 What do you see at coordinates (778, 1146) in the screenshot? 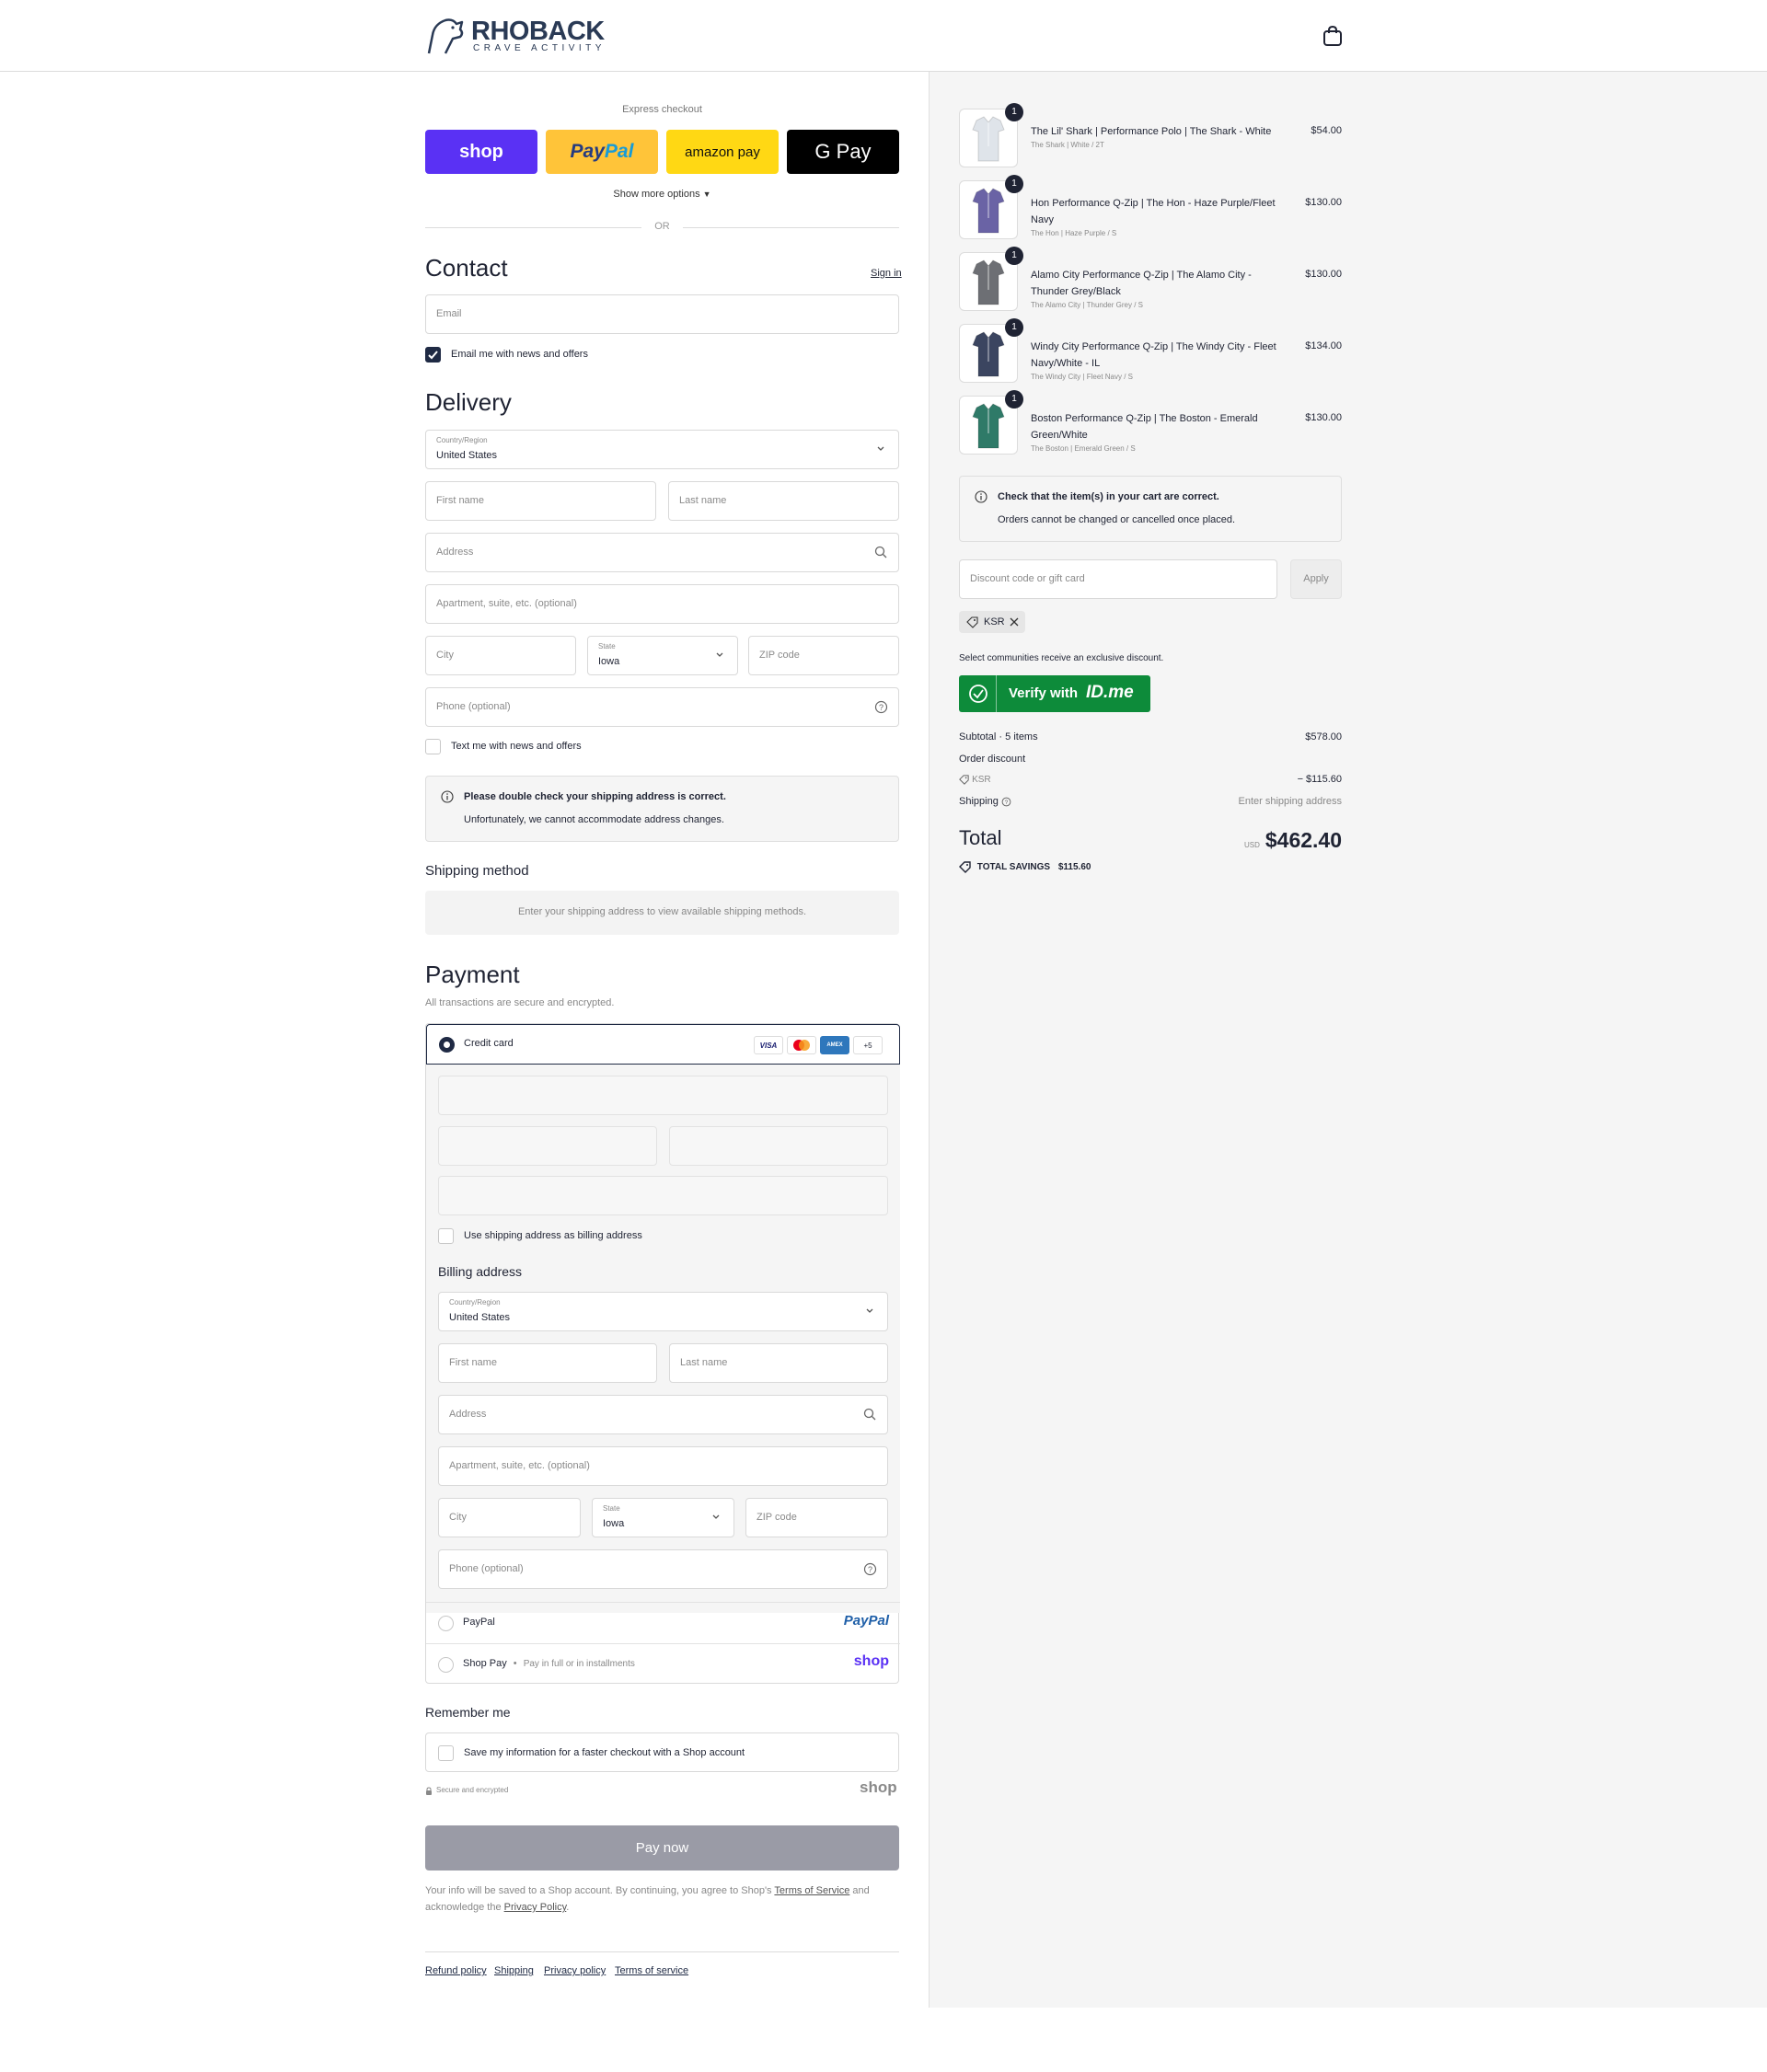
I see `card-cvv-field` at bounding box center [778, 1146].